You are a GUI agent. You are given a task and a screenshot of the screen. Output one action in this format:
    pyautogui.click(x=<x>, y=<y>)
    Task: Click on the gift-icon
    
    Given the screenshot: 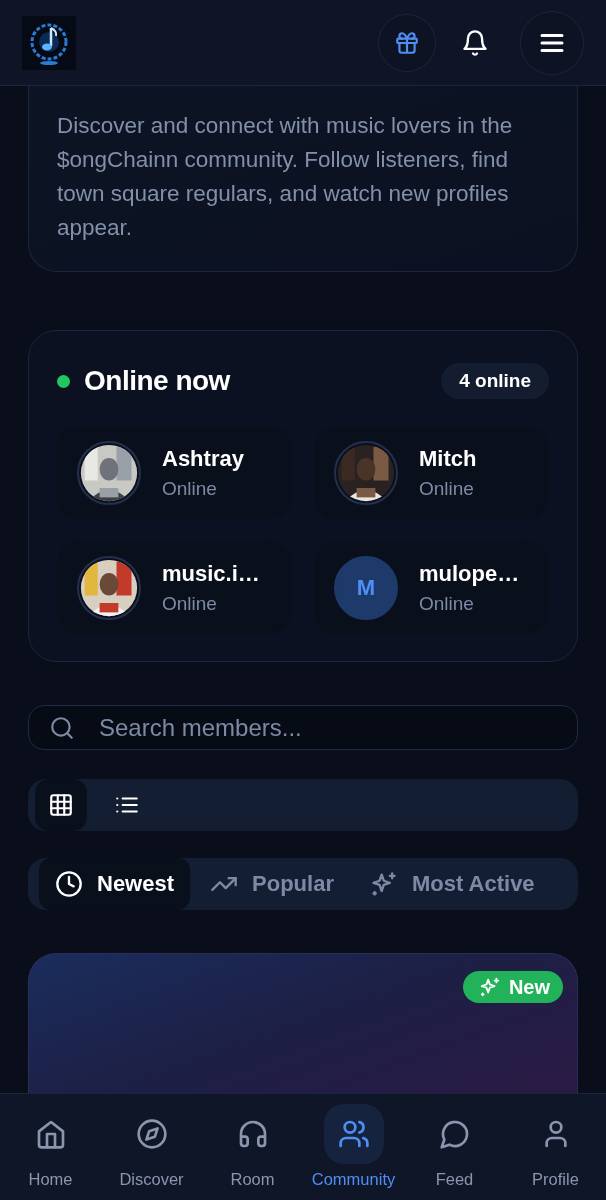 What is the action you would take?
    pyautogui.click(x=407, y=42)
    